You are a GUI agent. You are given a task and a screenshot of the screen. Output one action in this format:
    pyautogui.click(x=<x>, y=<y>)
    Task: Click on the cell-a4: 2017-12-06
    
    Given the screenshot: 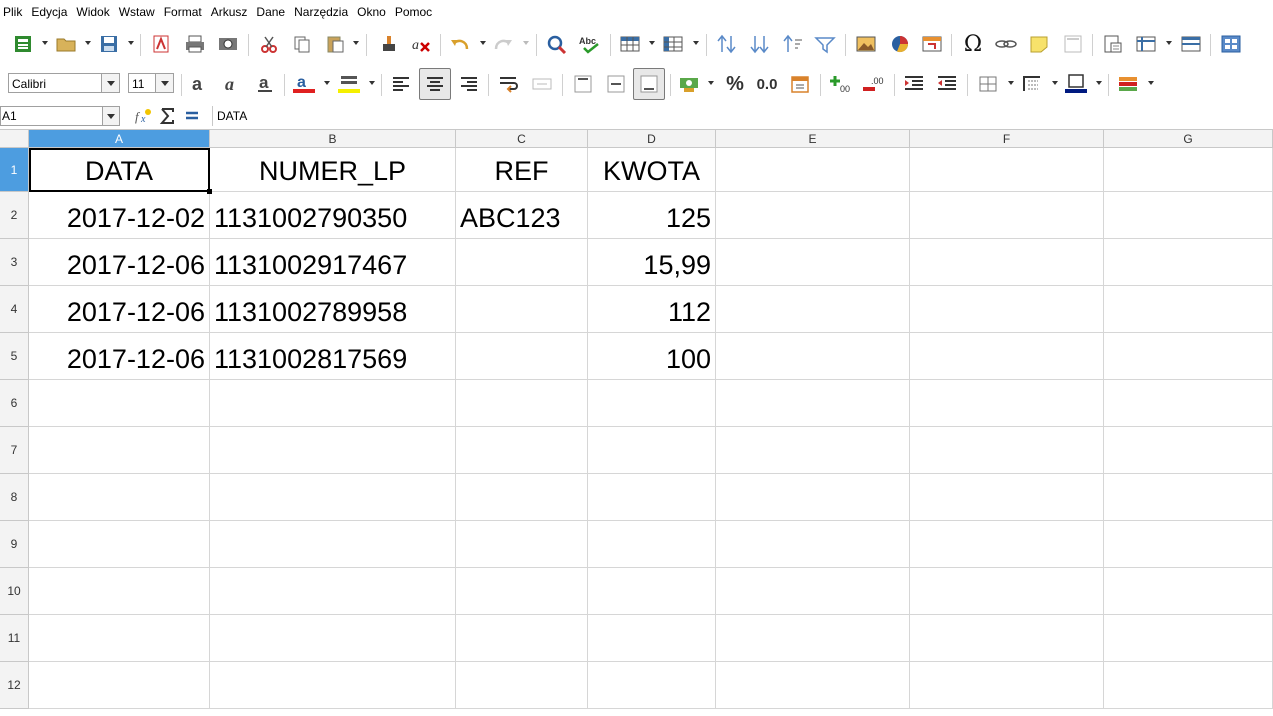 What is the action you would take?
    pyautogui.click(x=119, y=309)
    